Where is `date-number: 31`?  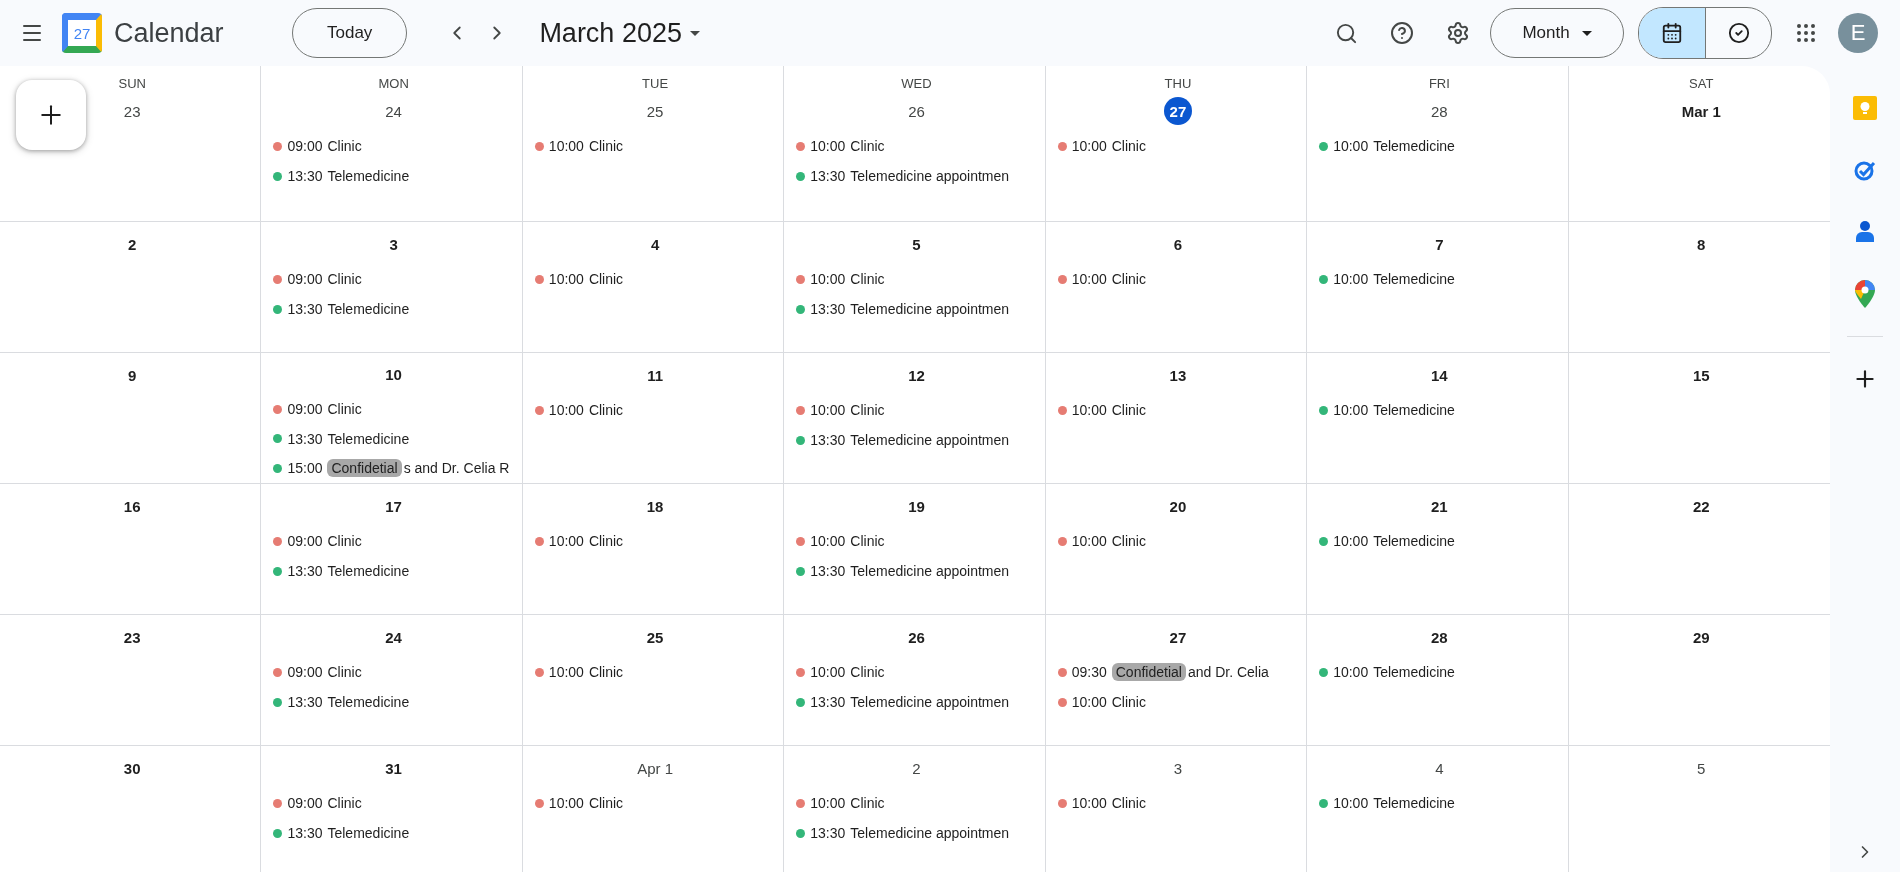 date-number: 31 is located at coordinates (393, 768).